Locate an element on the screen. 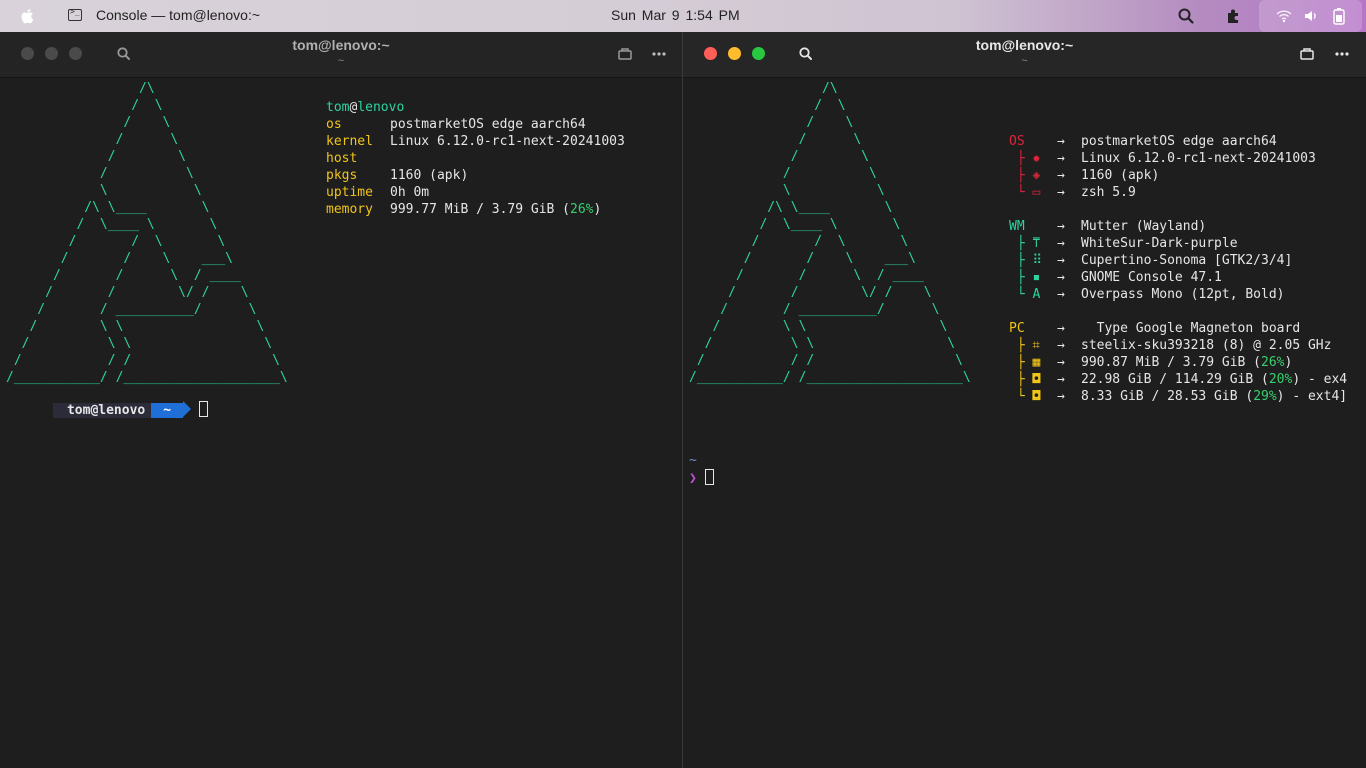  tree-branch-icon: ├ ◘ is located at coordinates (1025, 379).